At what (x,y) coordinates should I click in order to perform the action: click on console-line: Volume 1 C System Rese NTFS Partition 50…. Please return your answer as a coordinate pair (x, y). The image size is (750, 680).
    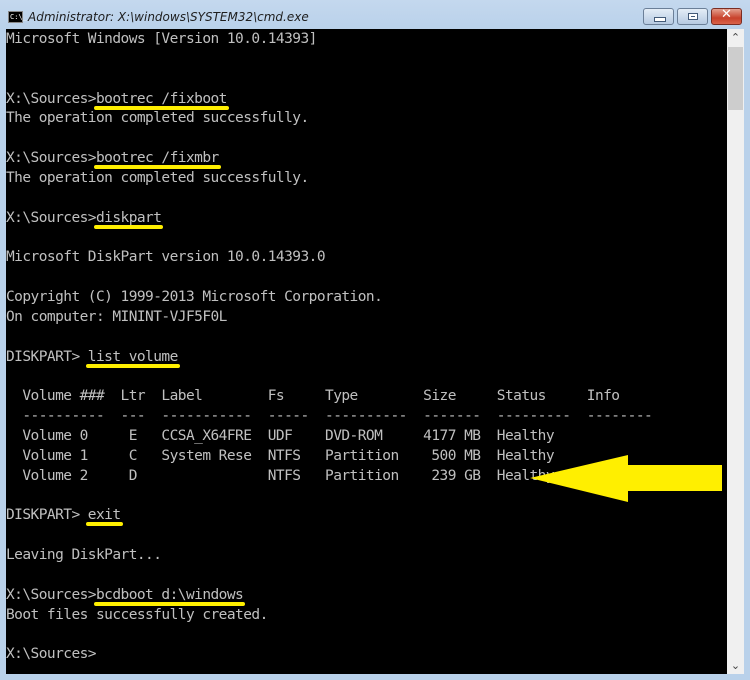
    Looking at the image, I should click on (280, 455).